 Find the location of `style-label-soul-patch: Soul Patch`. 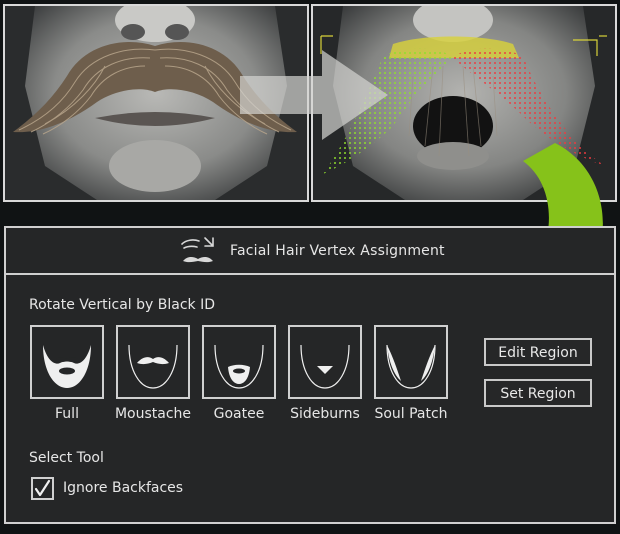

style-label-soul-patch: Soul Patch is located at coordinates (411, 414).